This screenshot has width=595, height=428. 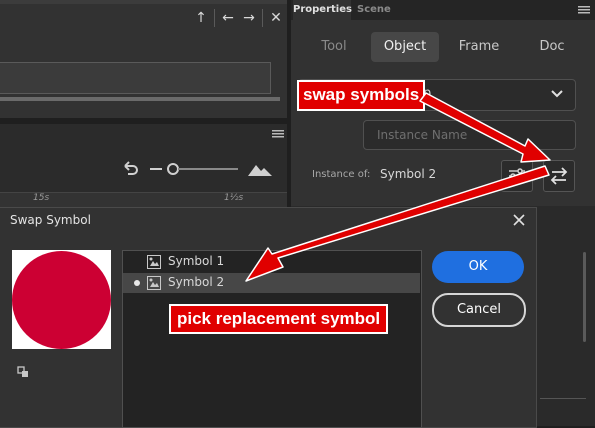 What do you see at coordinates (260, 169) in the screenshot?
I see `mountain-icon` at bounding box center [260, 169].